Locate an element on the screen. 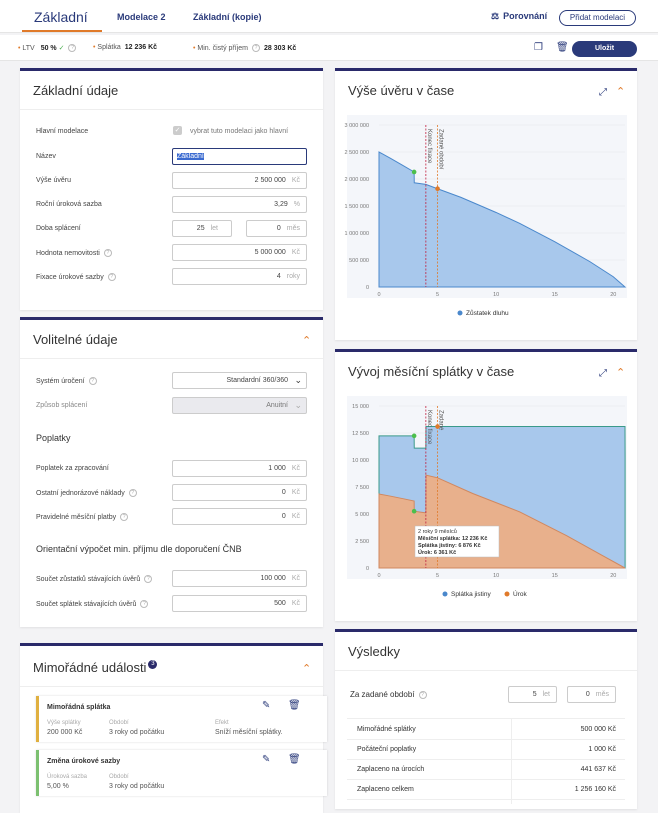  fee3-input: 0 Kč is located at coordinates (239, 516).